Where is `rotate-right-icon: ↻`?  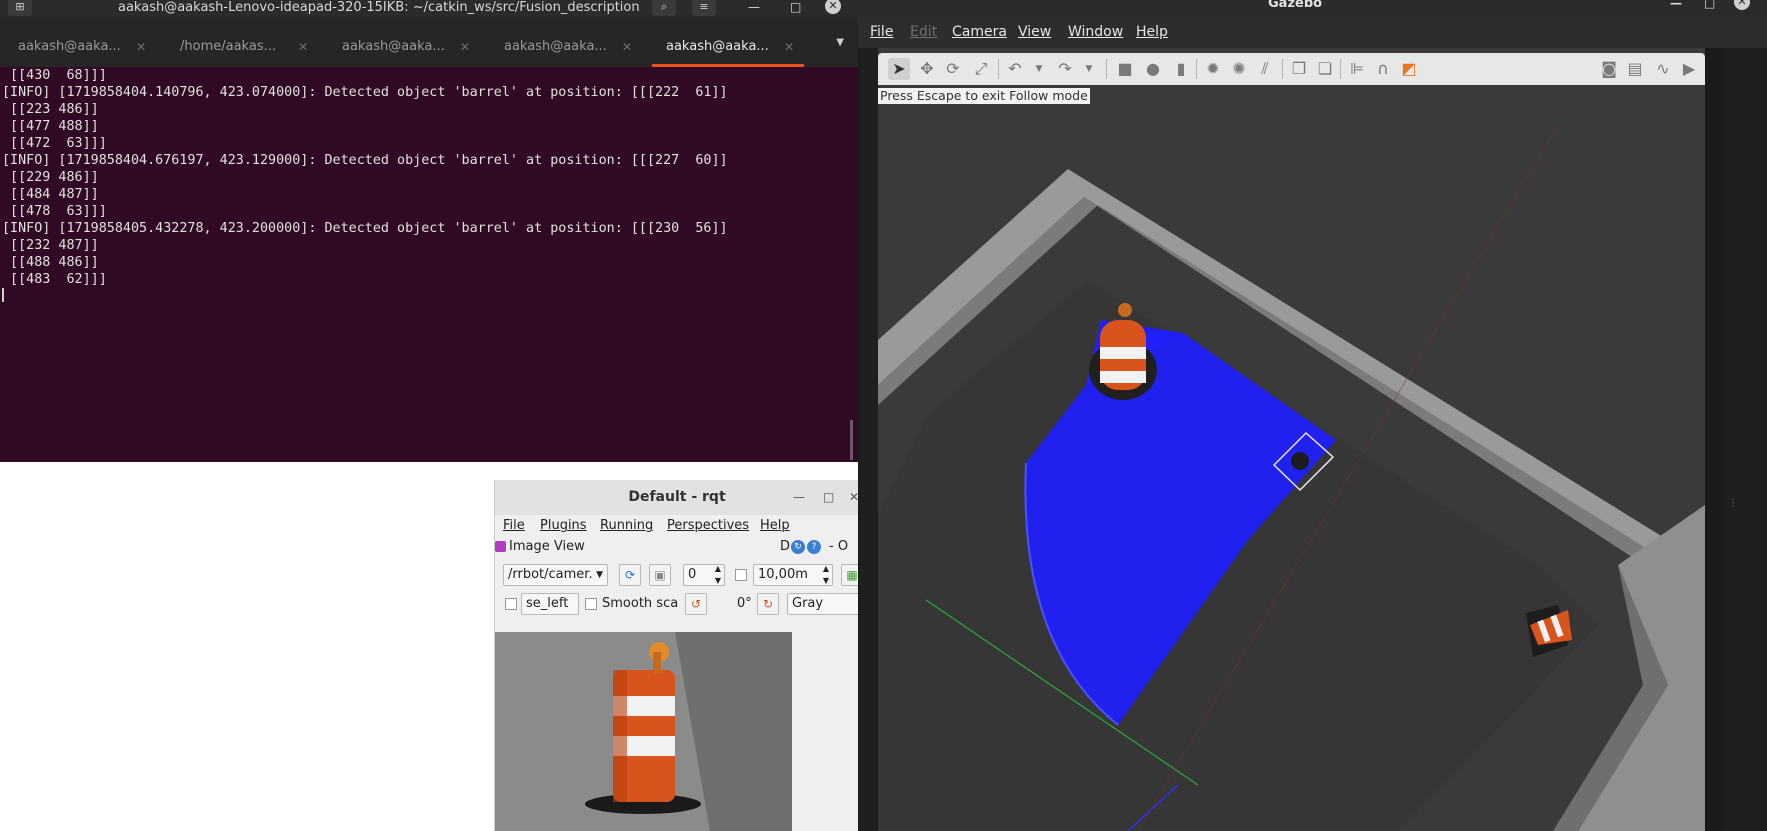
rotate-right-icon: ↻ is located at coordinates (768, 604).